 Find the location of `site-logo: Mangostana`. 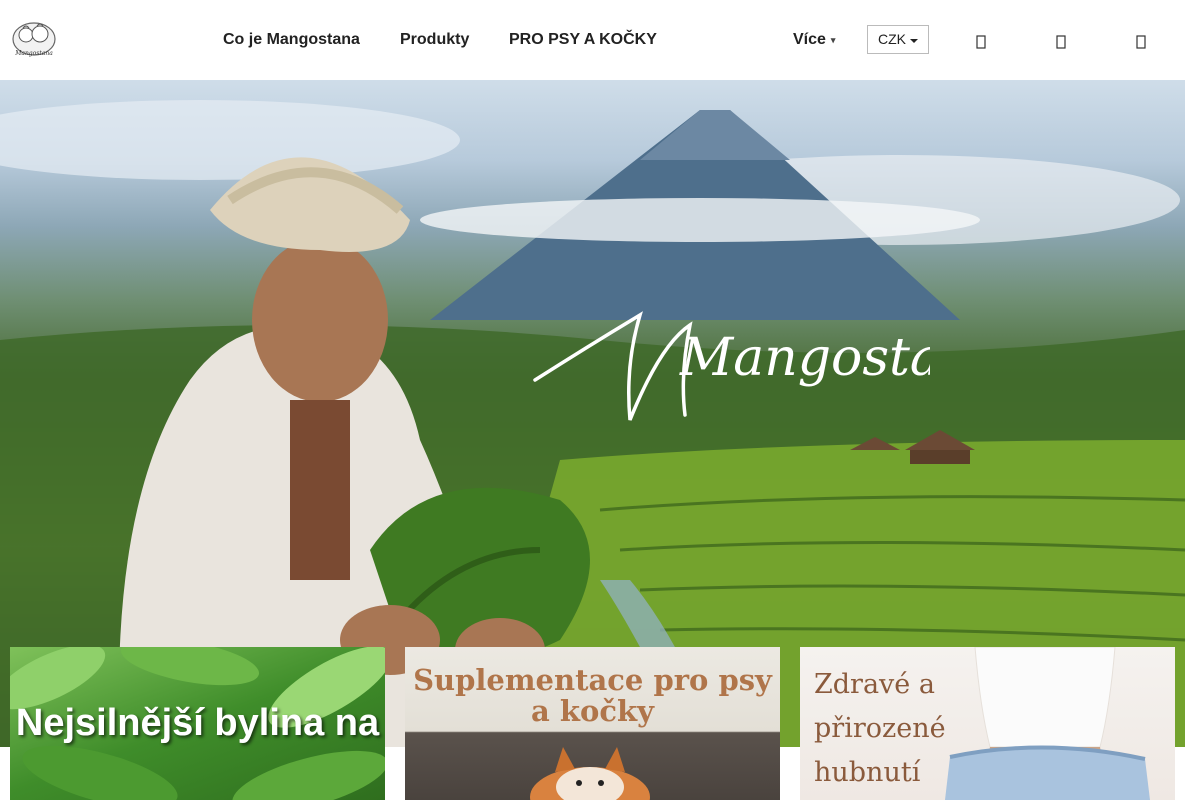

site-logo: Mangostana is located at coordinates (34, 39).